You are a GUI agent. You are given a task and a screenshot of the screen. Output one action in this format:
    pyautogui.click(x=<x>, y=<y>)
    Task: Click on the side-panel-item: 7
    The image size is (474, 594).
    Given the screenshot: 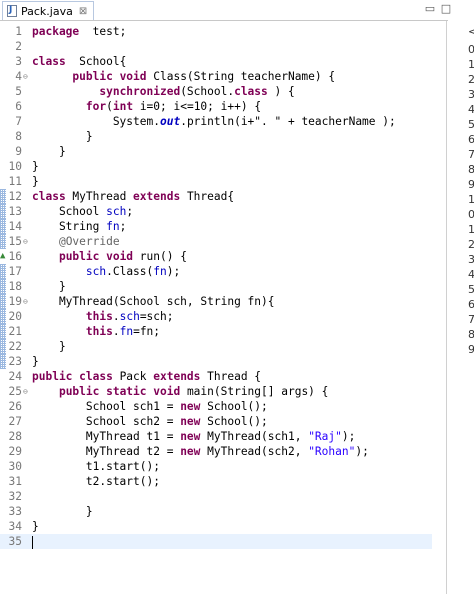 What is the action you would take?
    pyautogui.click(x=471, y=319)
    